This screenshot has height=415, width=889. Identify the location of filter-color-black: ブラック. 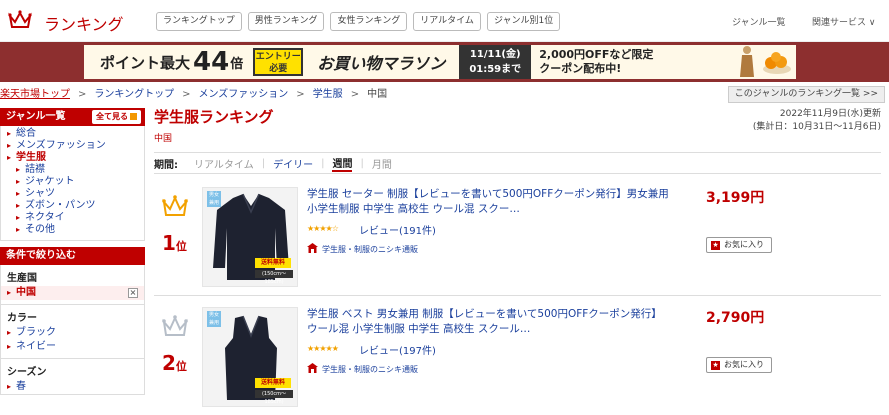
(72, 333).